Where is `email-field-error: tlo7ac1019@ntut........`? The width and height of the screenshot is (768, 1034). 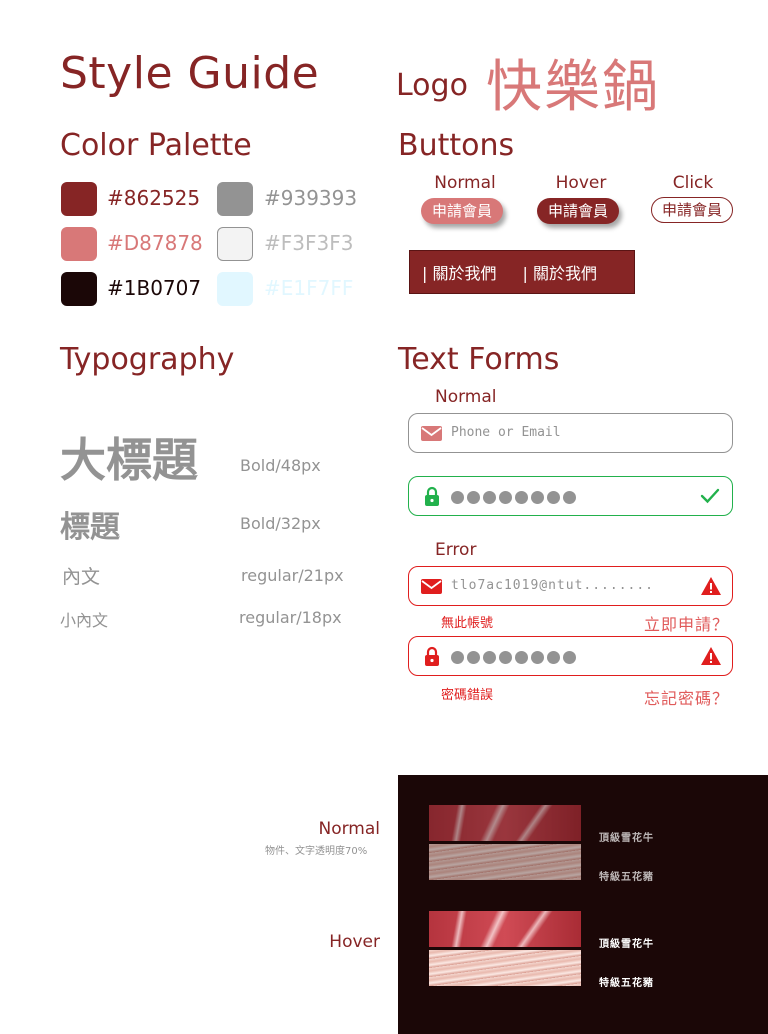
email-field-error: tlo7ac1019@ntut........ is located at coordinates (570, 586).